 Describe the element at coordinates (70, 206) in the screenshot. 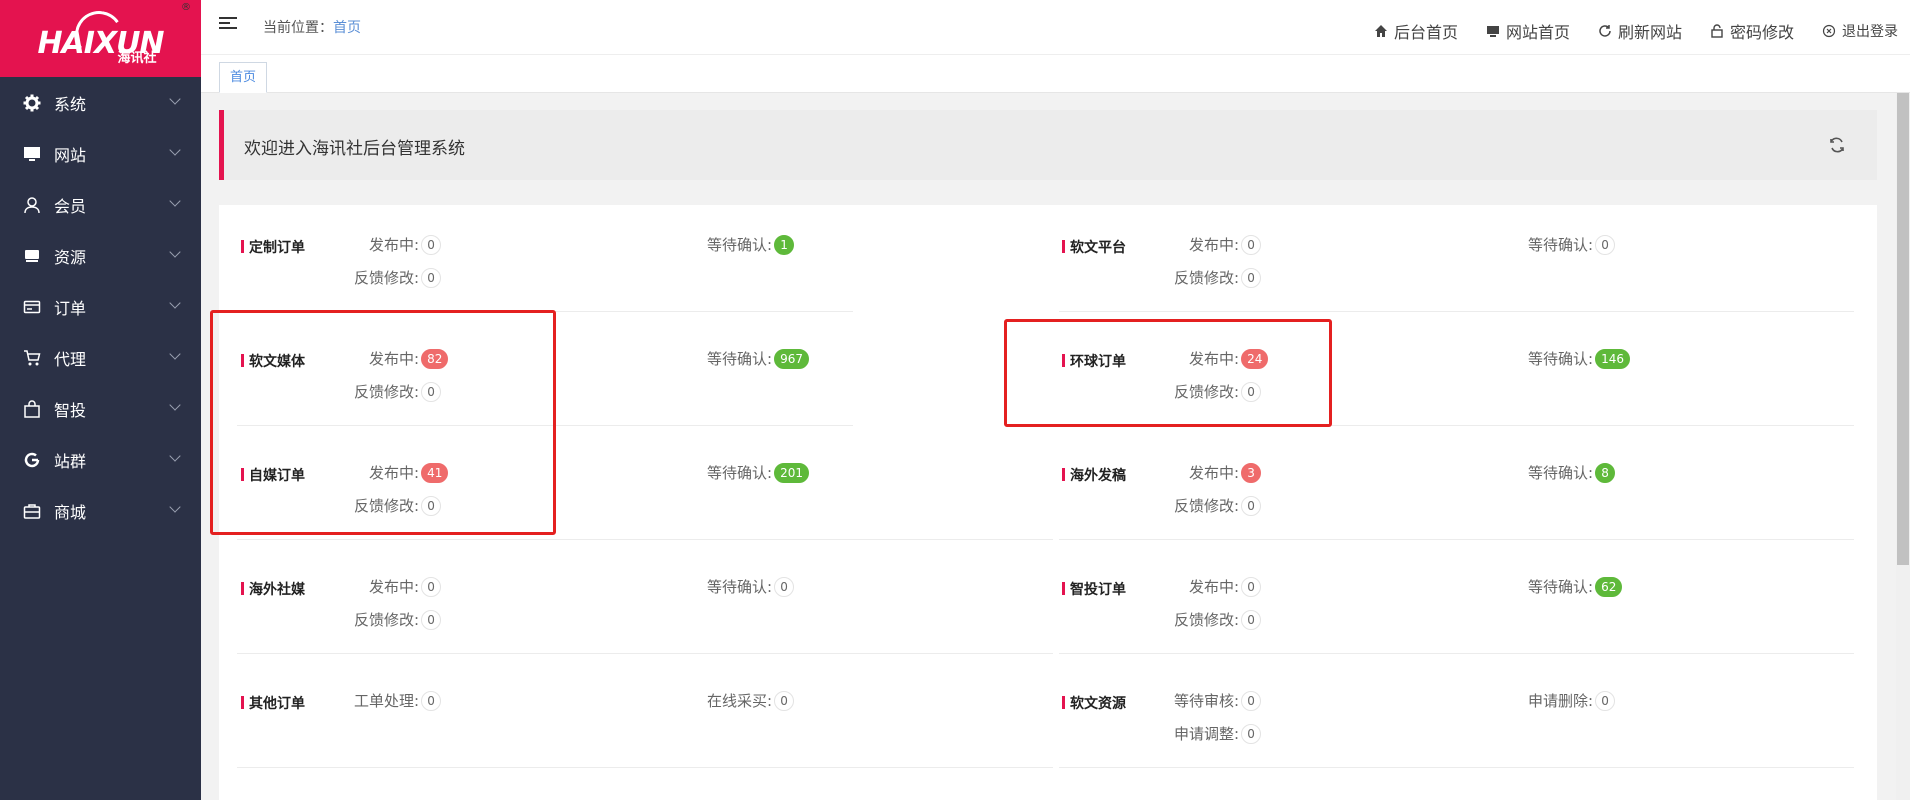

I see `sidebar-item-label: 会员` at that location.